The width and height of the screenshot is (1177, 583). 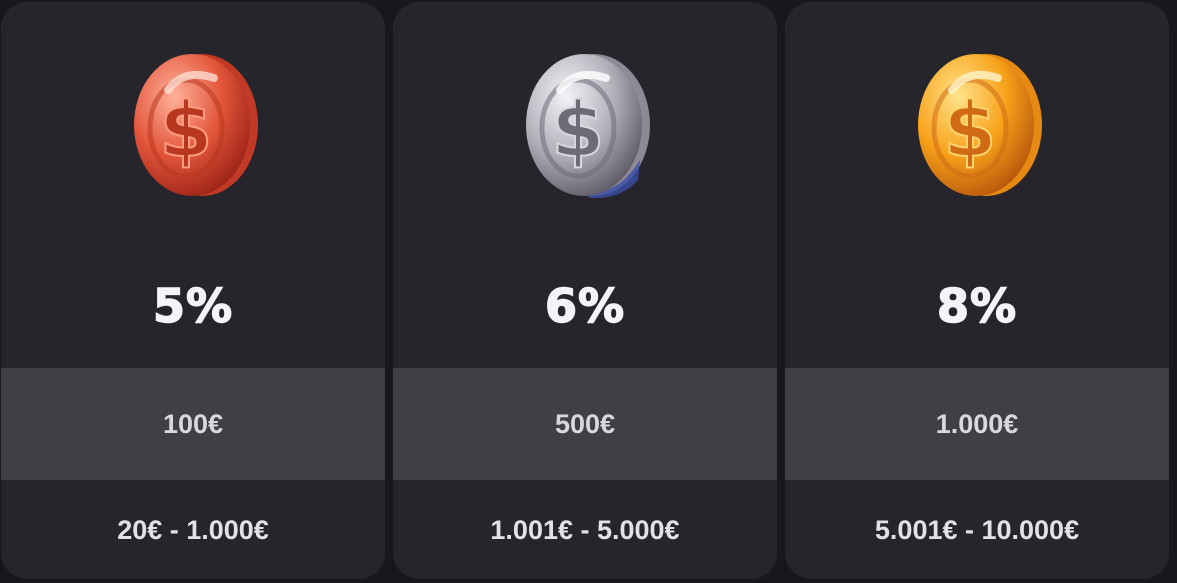 I want to click on gold-dollar-coin-icon: $, so click(x=980, y=125).